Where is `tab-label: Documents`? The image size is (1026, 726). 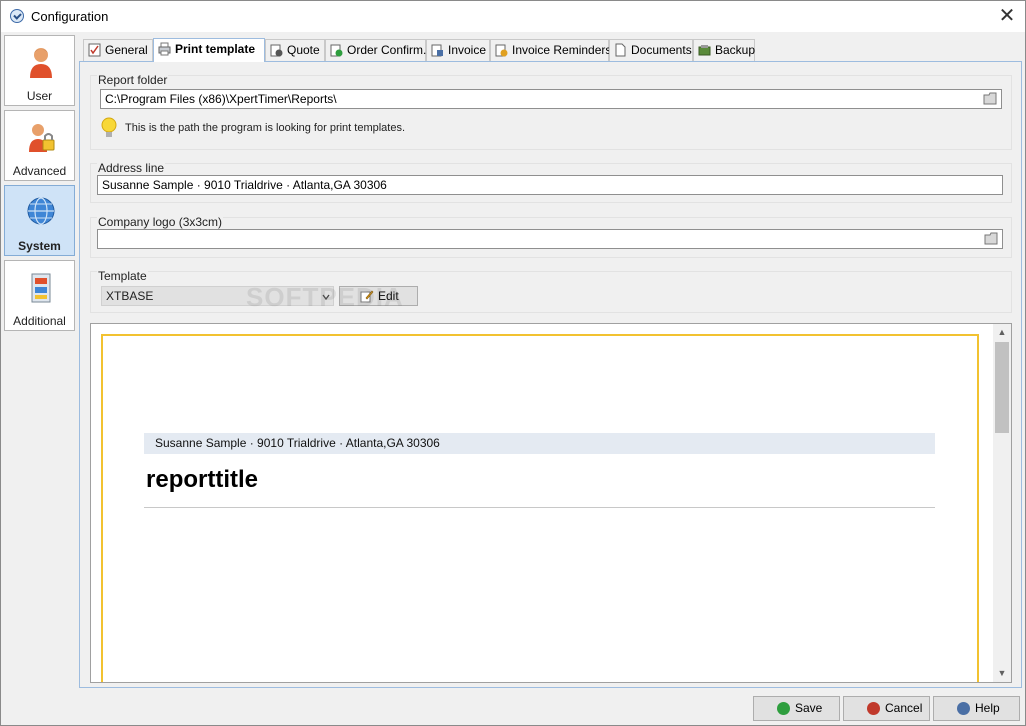 tab-label: Documents is located at coordinates (661, 50).